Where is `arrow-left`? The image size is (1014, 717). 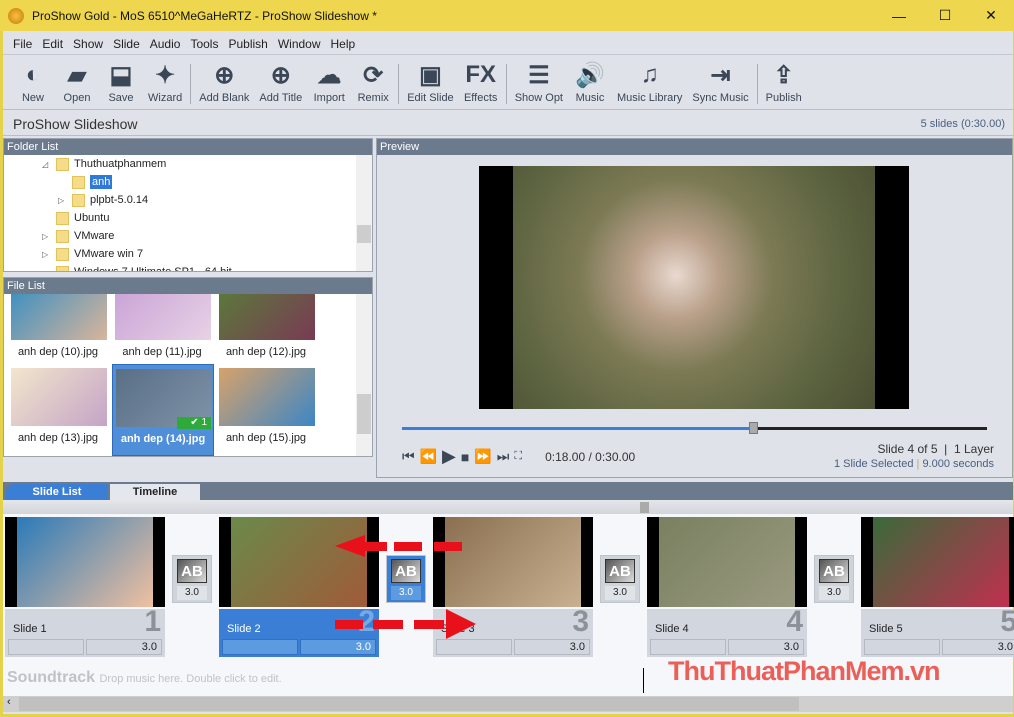 arrow-left is located at coordinates (398, 546).